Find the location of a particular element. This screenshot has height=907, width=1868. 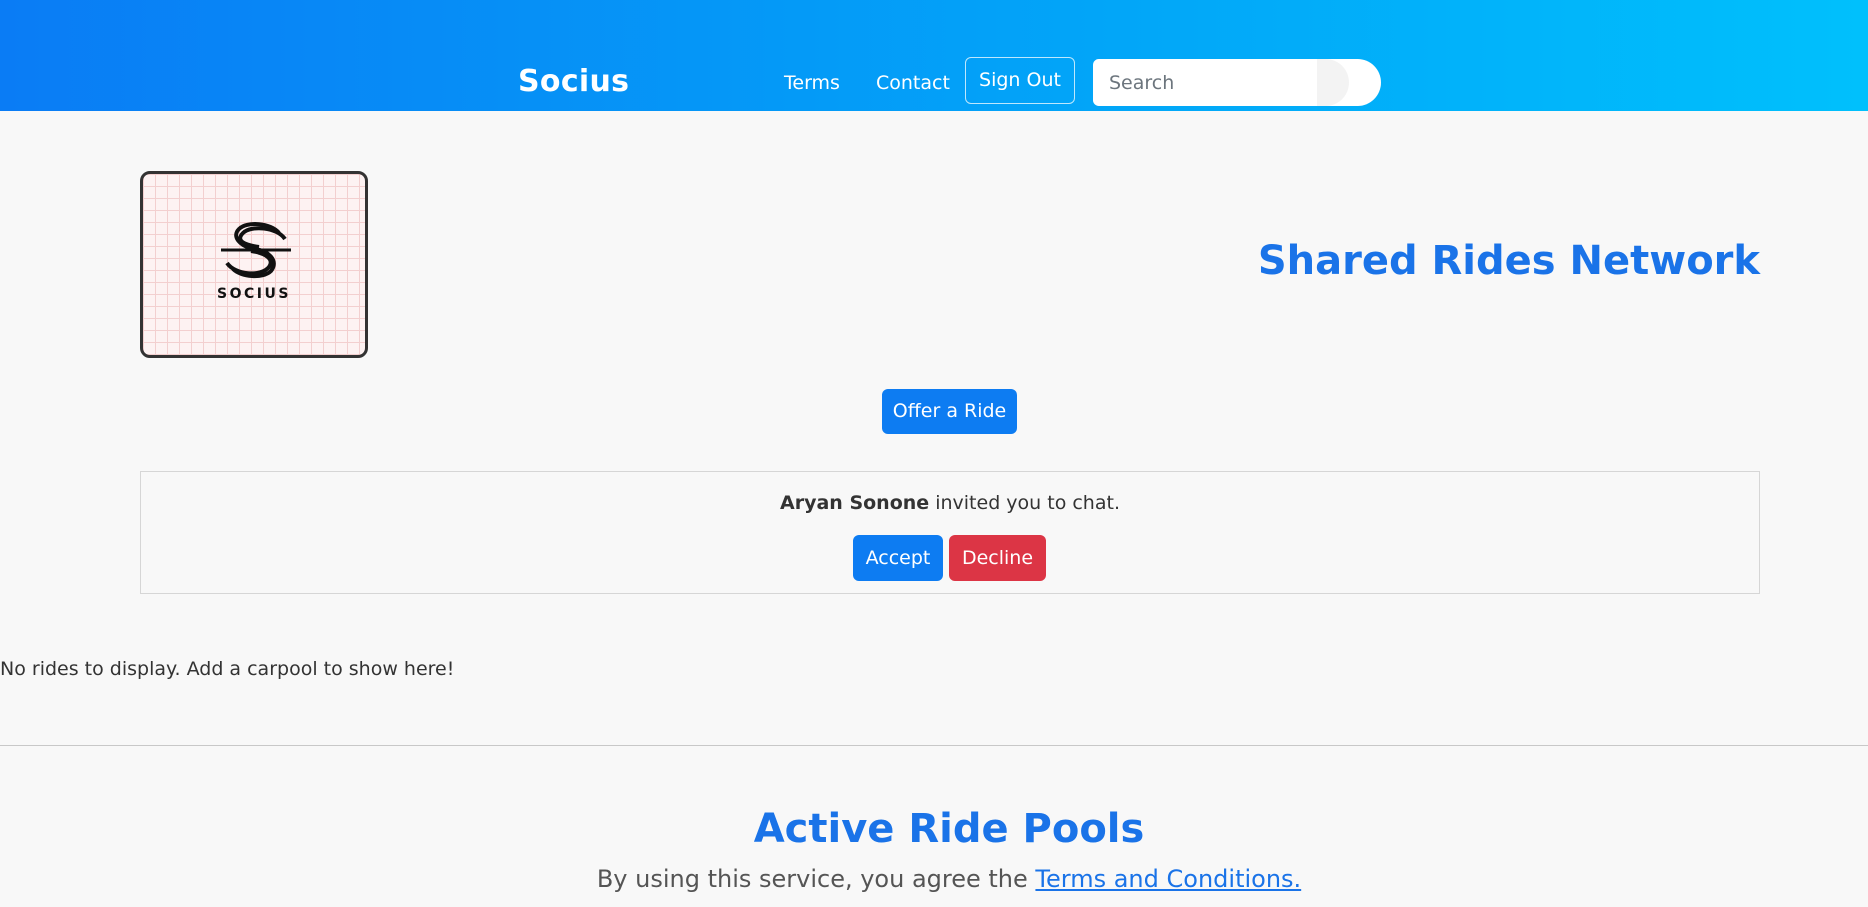

terms-and-conditions-link: Terms and Conditions. is located at coordinates (1168, 879).